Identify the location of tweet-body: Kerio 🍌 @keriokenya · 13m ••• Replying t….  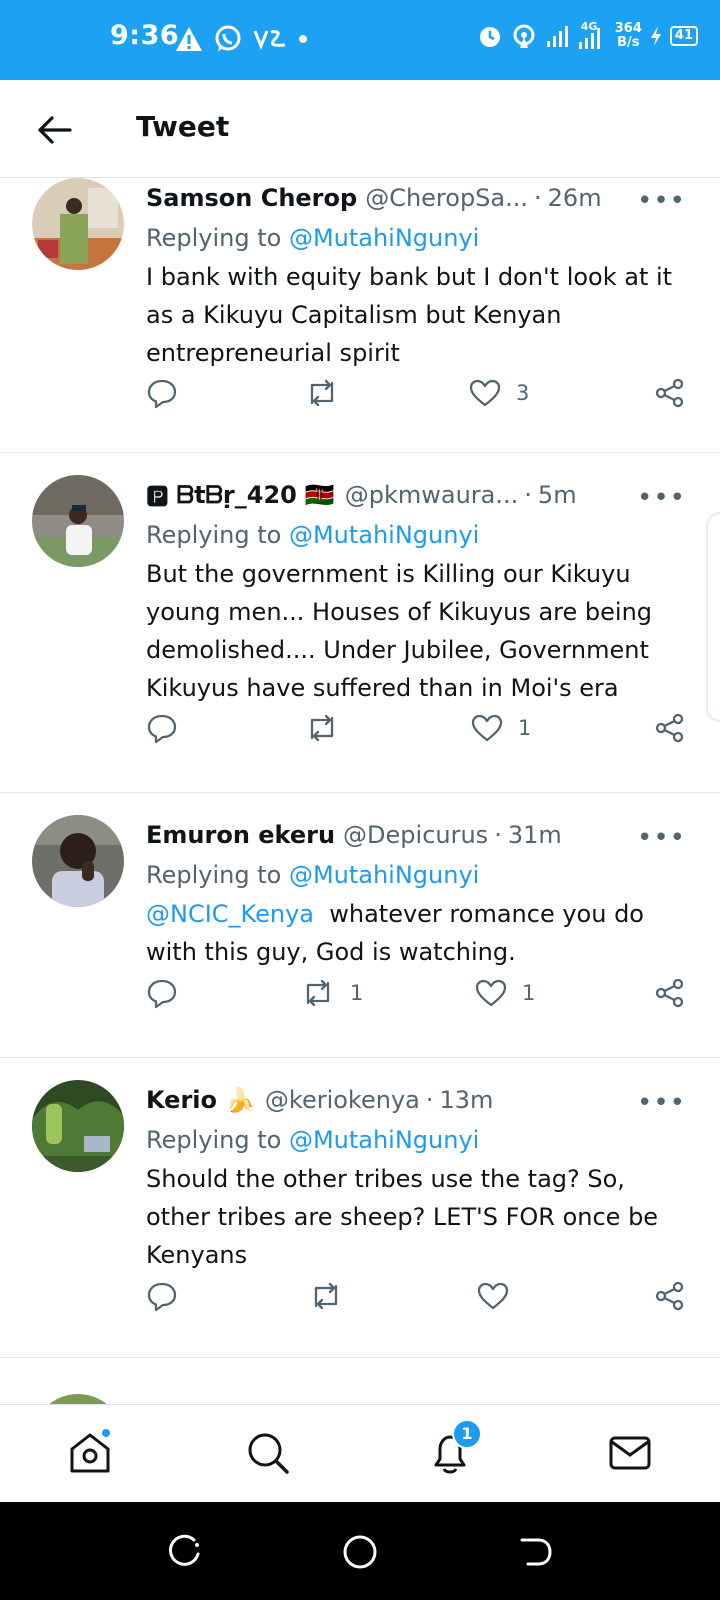
(416, 1177).